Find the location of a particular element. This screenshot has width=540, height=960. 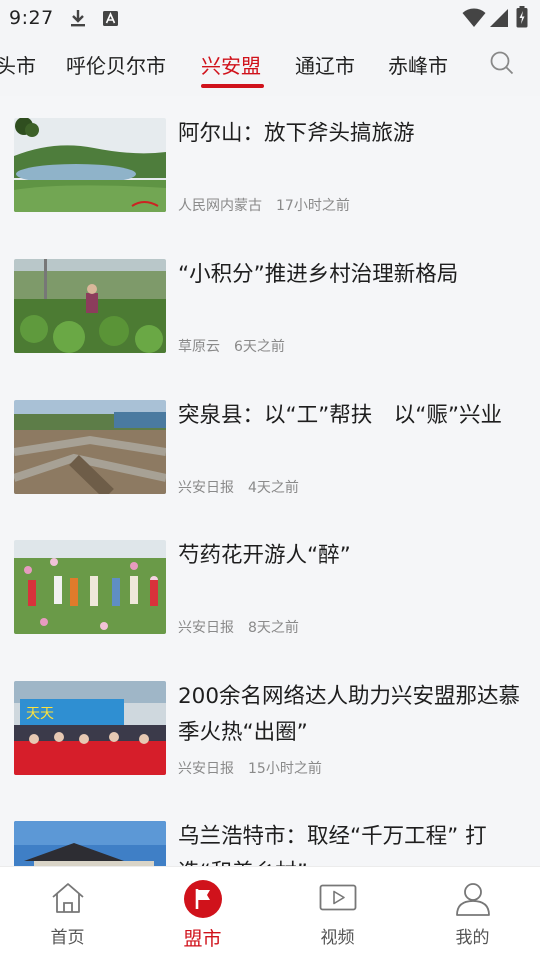

news-source: 草原云 is located at coordinates (199, 347).